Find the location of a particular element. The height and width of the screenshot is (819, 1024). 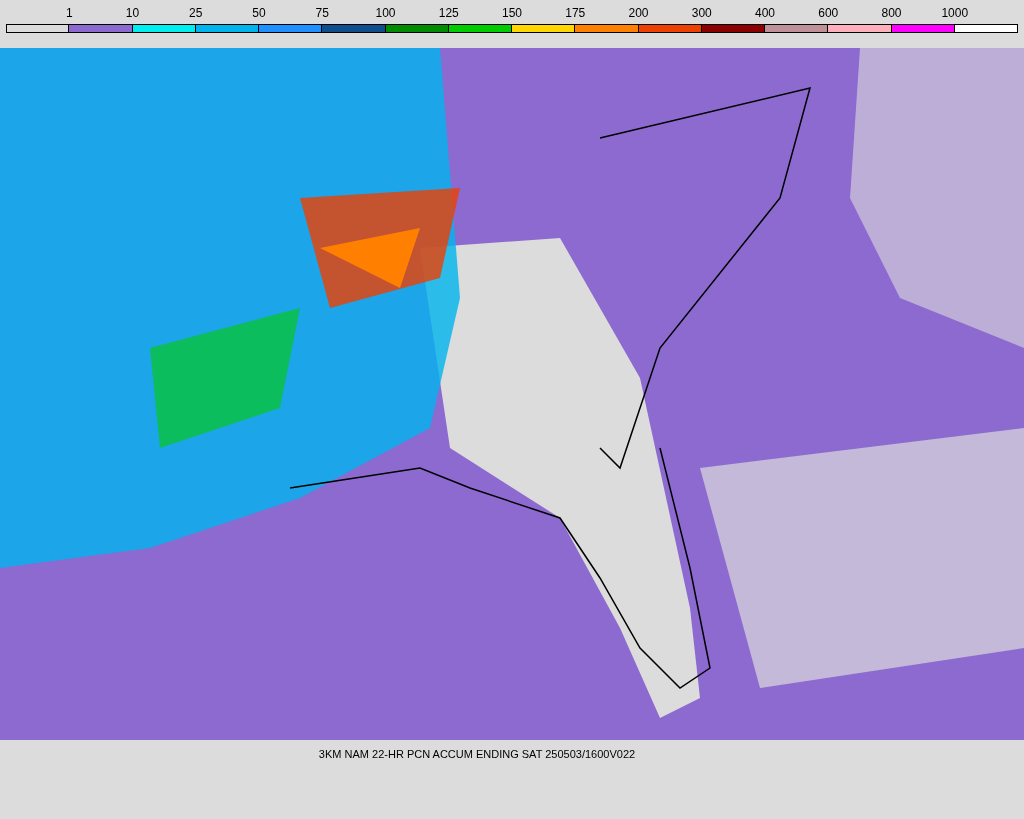

legend-label: 150 is located at coordinates (512, 14).